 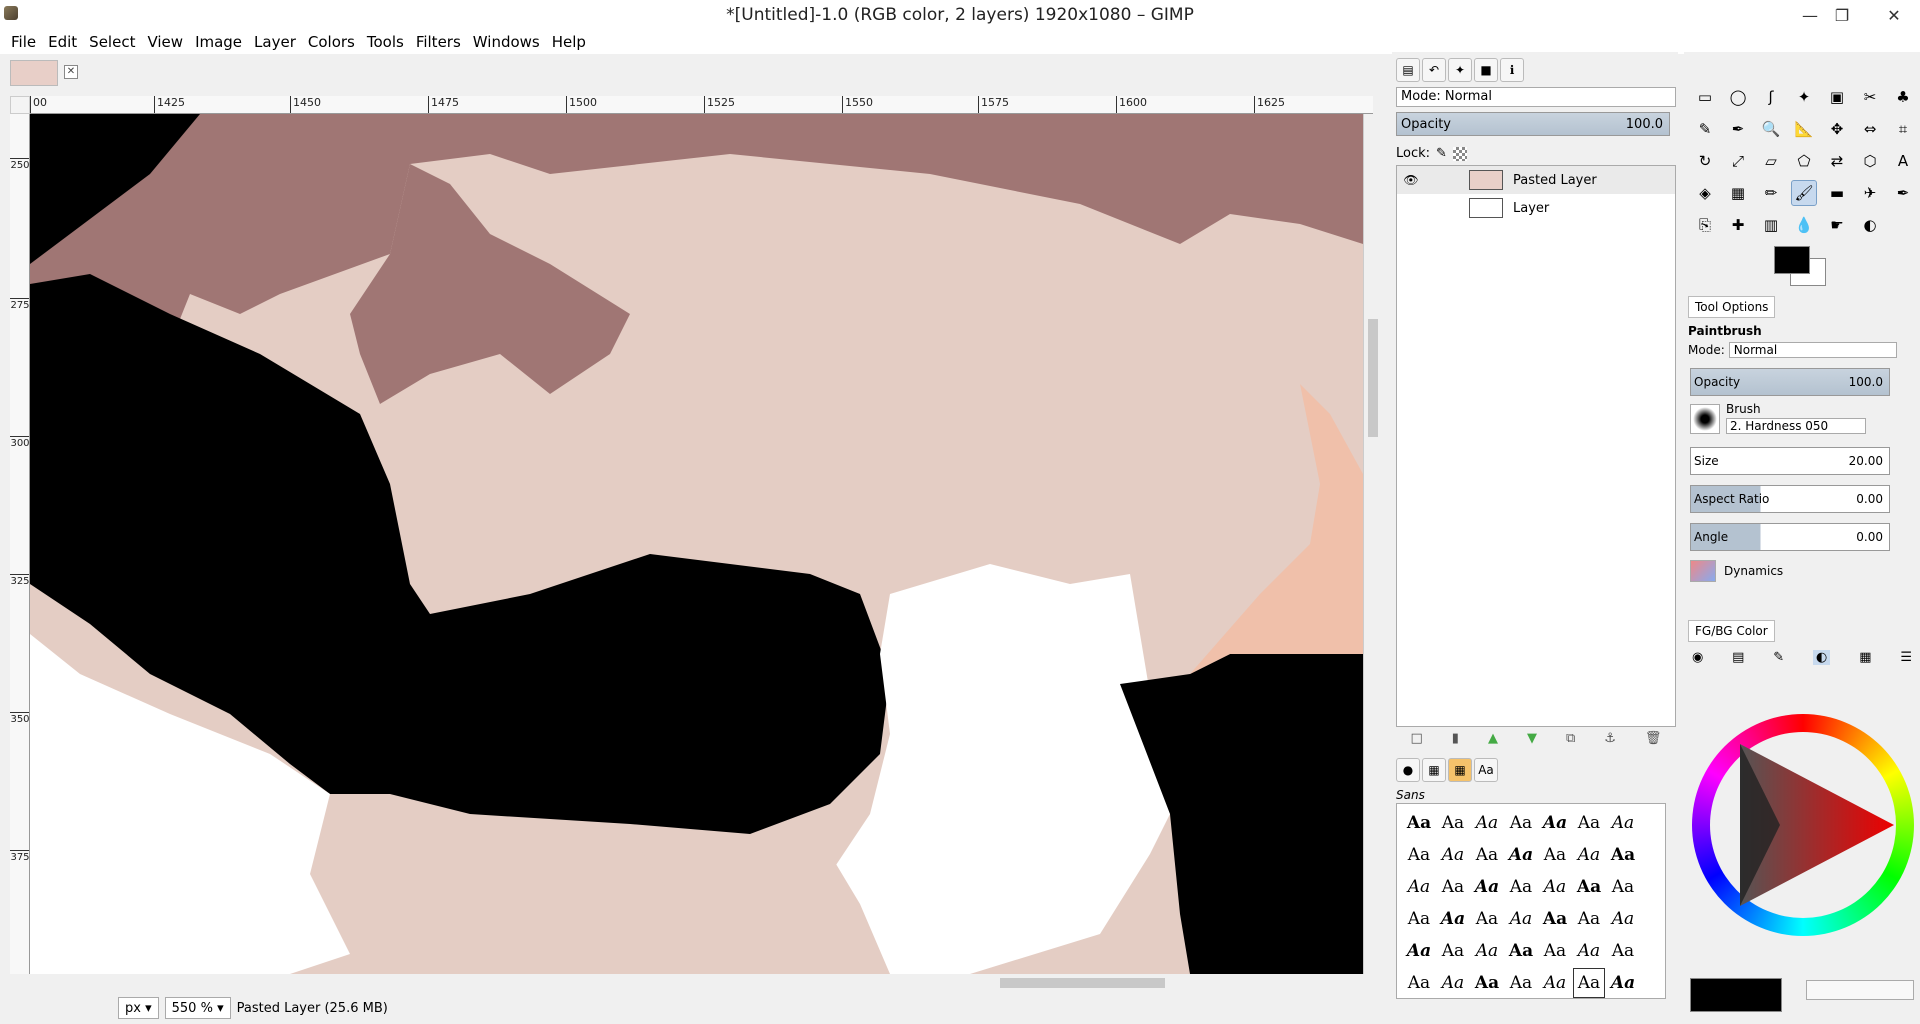 What do you see at coordinates (1804, 193) in the screenshot?
I see `paintbrush-tool-icon: 🖌` at bounding box center [1804, 193].